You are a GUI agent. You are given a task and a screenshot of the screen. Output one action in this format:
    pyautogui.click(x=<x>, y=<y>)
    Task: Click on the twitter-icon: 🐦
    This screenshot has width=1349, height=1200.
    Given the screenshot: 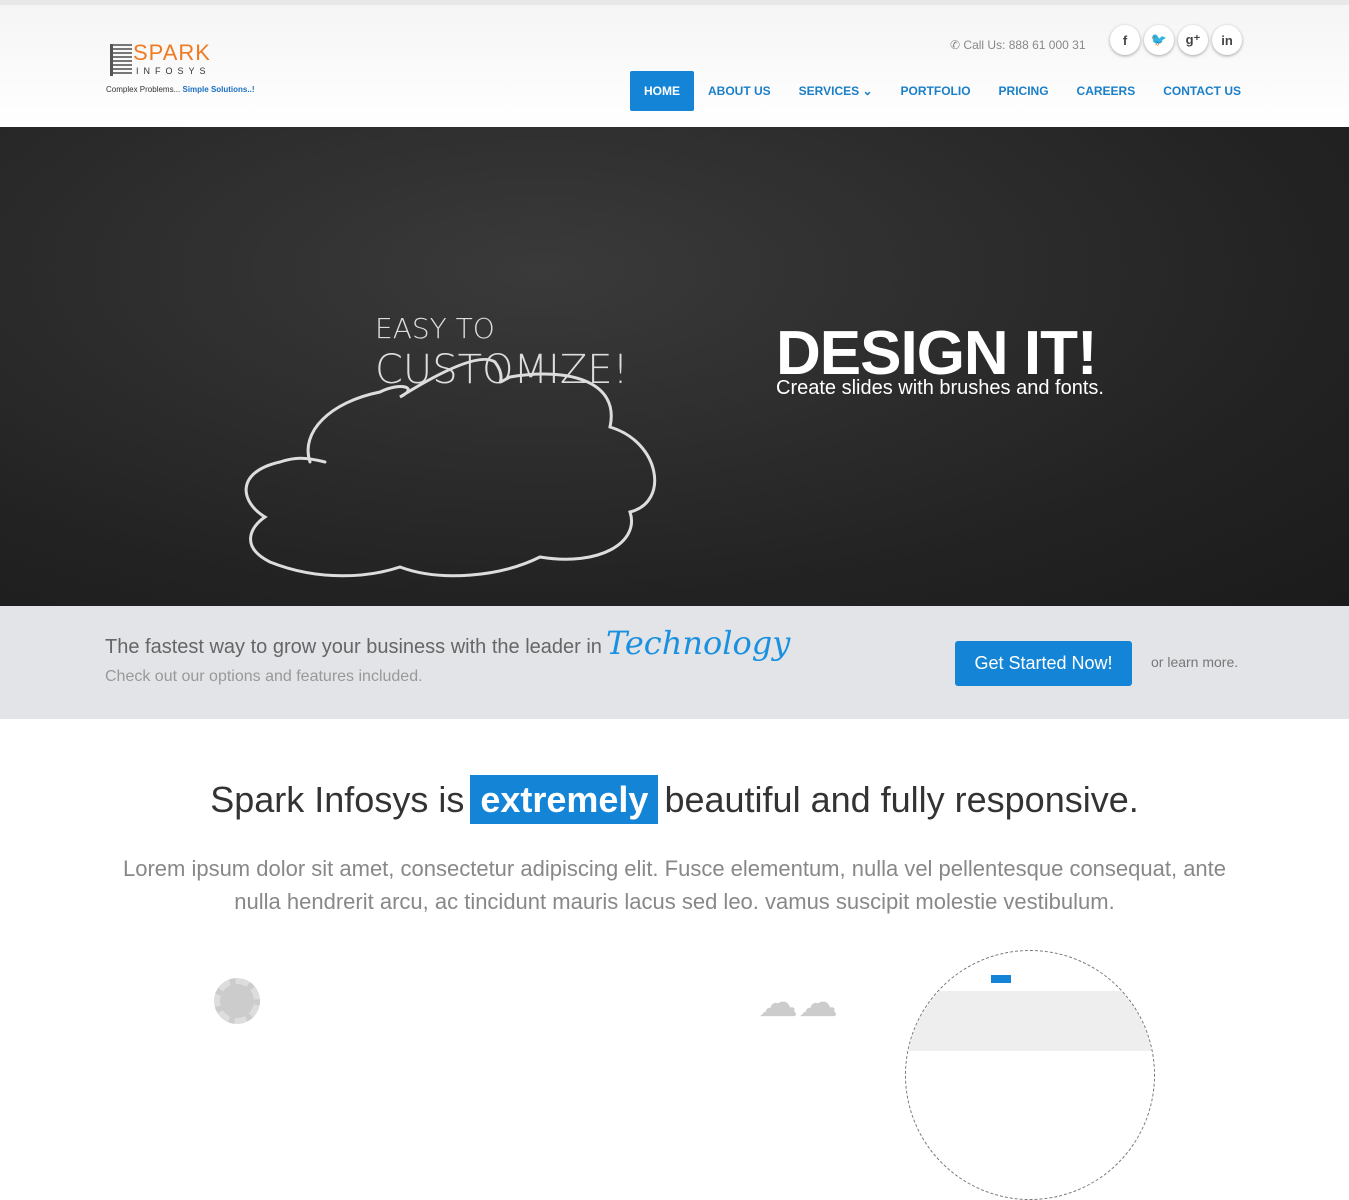 What is the action you would take?
    pyautogui.click(x=1159, y=40)
    